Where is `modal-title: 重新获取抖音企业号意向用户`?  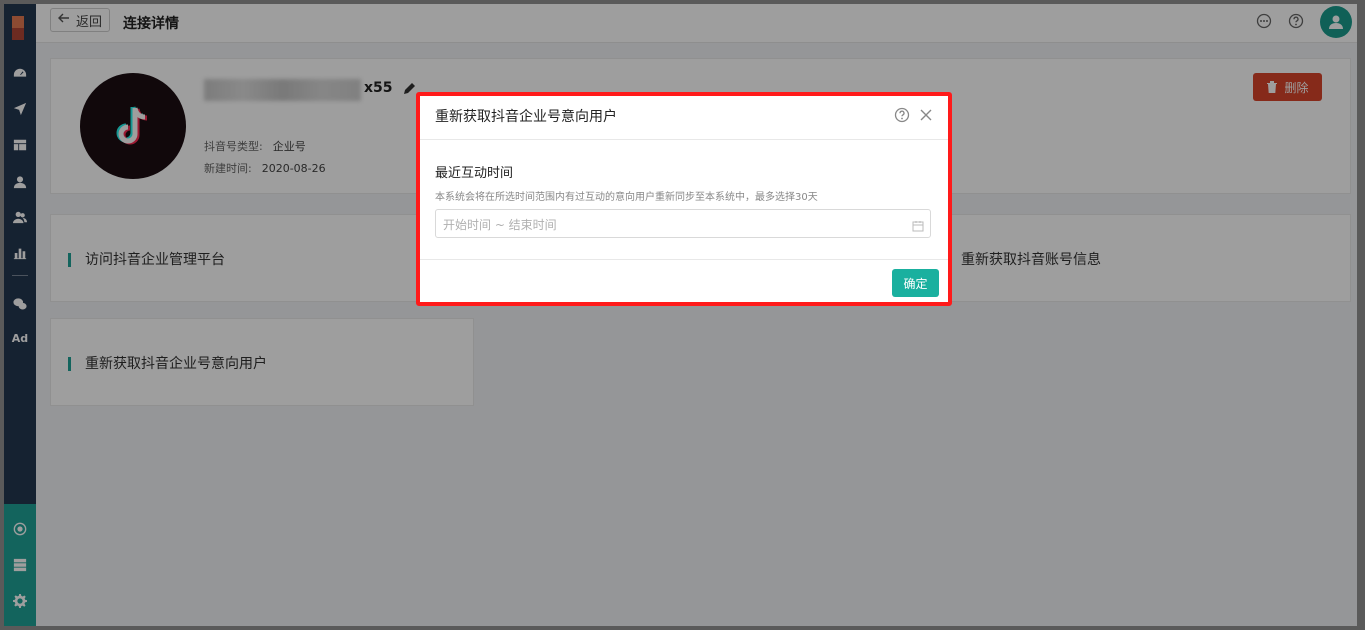 modal-title: 重新获取抖音企业号意向用户 is located at coordinates (526, 117).